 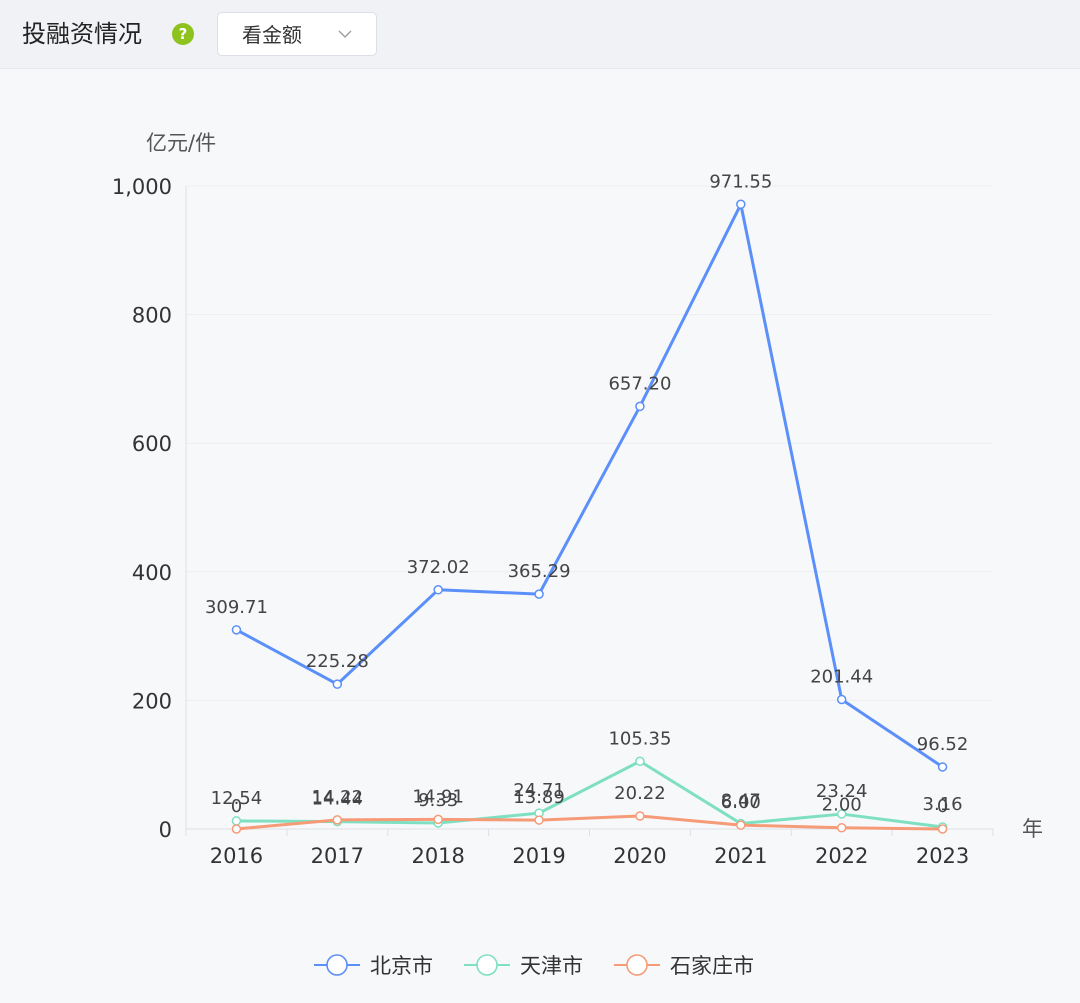 What do you see at coordinates (841, 856) in the screenshot?
I see `x-tick-label: 2022` at bounding box center [841, 856].